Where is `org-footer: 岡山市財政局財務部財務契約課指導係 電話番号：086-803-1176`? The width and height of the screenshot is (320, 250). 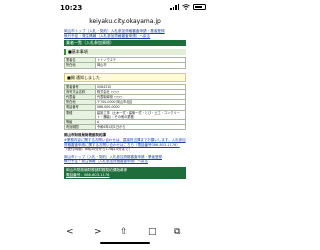
org-footer: 岡山市財政局財務部財務契約課指導係 電話番号：086-803-1176 is located at coordinates (125, 172).